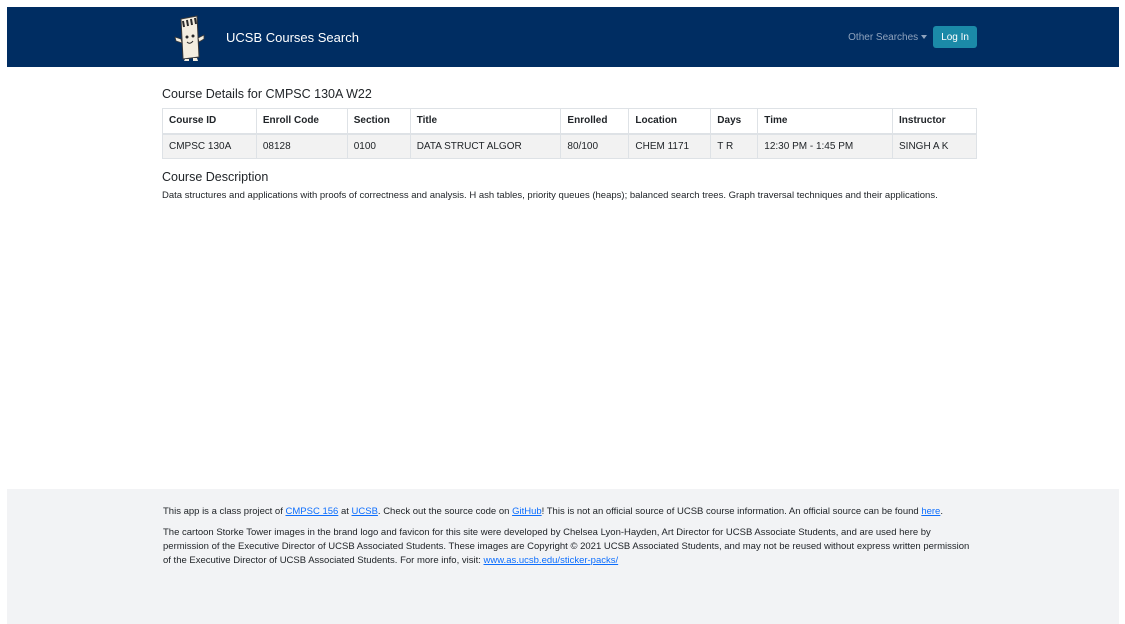 The image size is (1125, 624). I want to click on table-cell: 08128, so click(301, 146).